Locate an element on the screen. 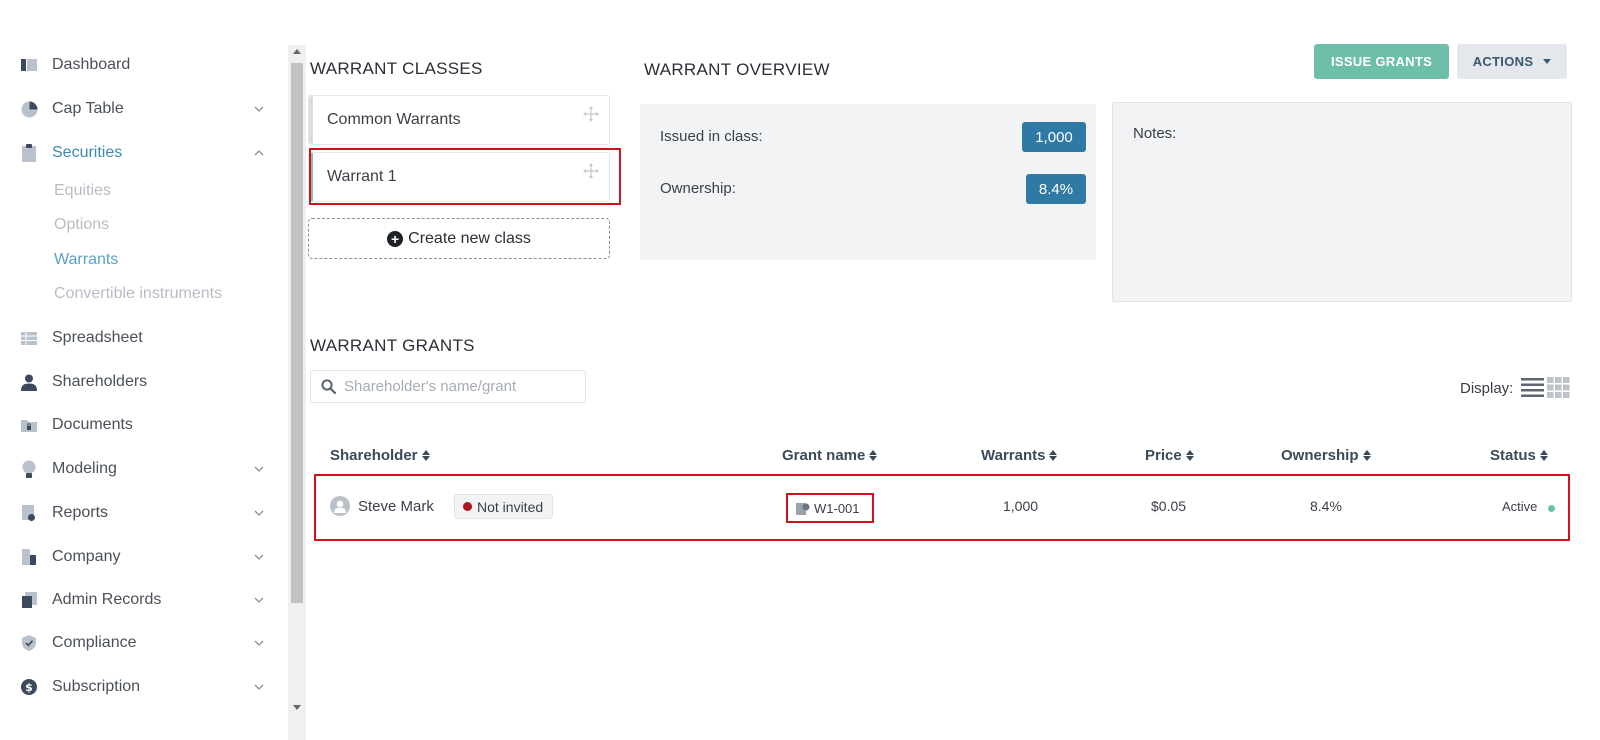  notes-label: Notes: is located at coordinates (1155, 133).